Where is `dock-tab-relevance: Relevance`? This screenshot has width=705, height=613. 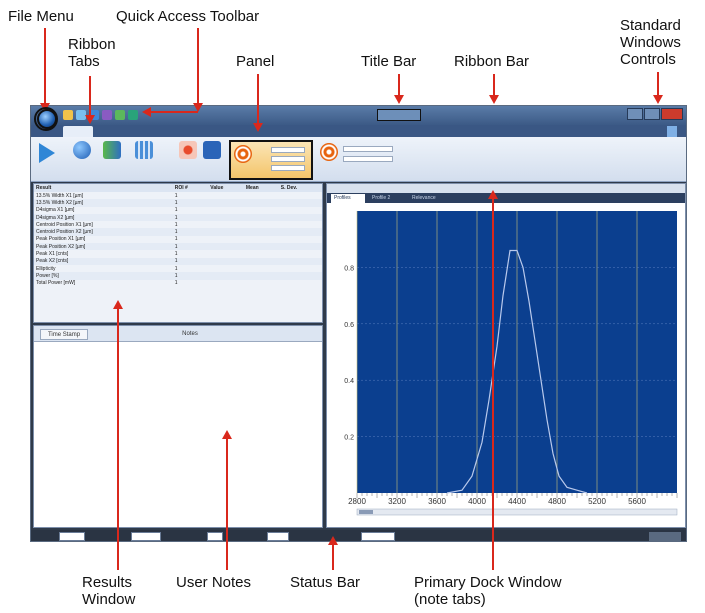 dock-tab-relevance: Relevance is located at coordinates (428, 198).